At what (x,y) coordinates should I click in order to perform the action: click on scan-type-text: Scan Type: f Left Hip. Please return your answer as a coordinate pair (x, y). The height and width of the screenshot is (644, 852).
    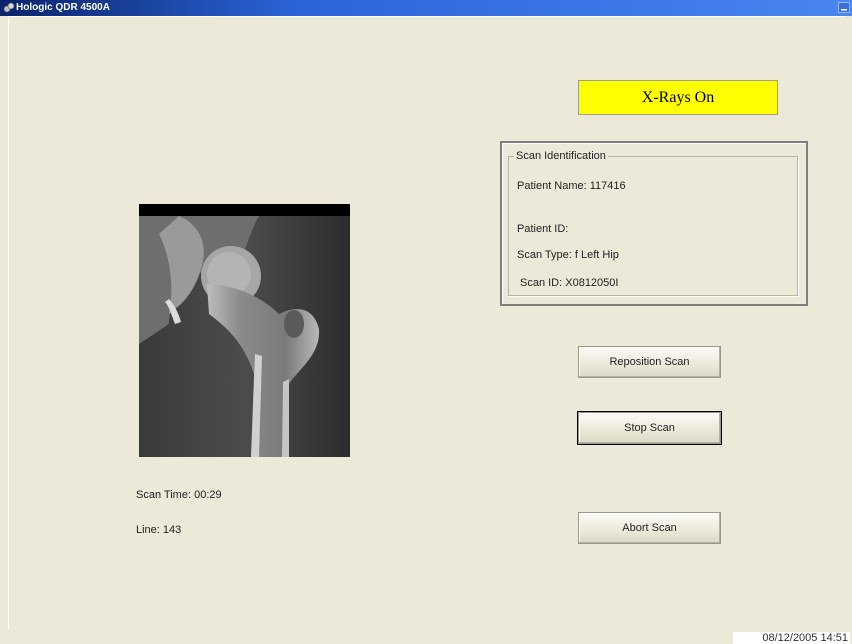
    Looking at the image, I should click on (568, 255).